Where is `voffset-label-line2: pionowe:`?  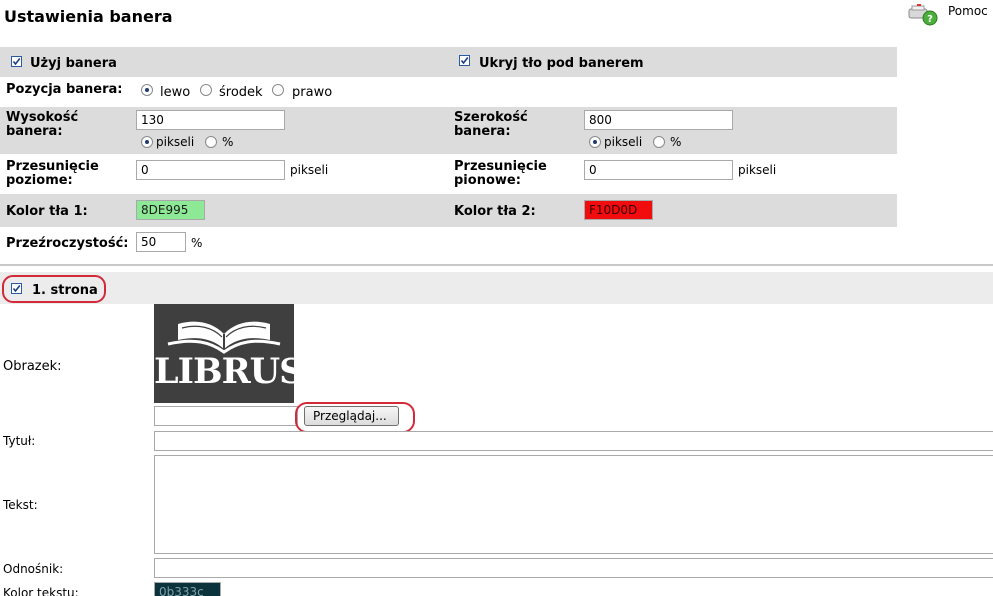 voffset-label-line2: pionowe: is located at coordinates (487, 180).